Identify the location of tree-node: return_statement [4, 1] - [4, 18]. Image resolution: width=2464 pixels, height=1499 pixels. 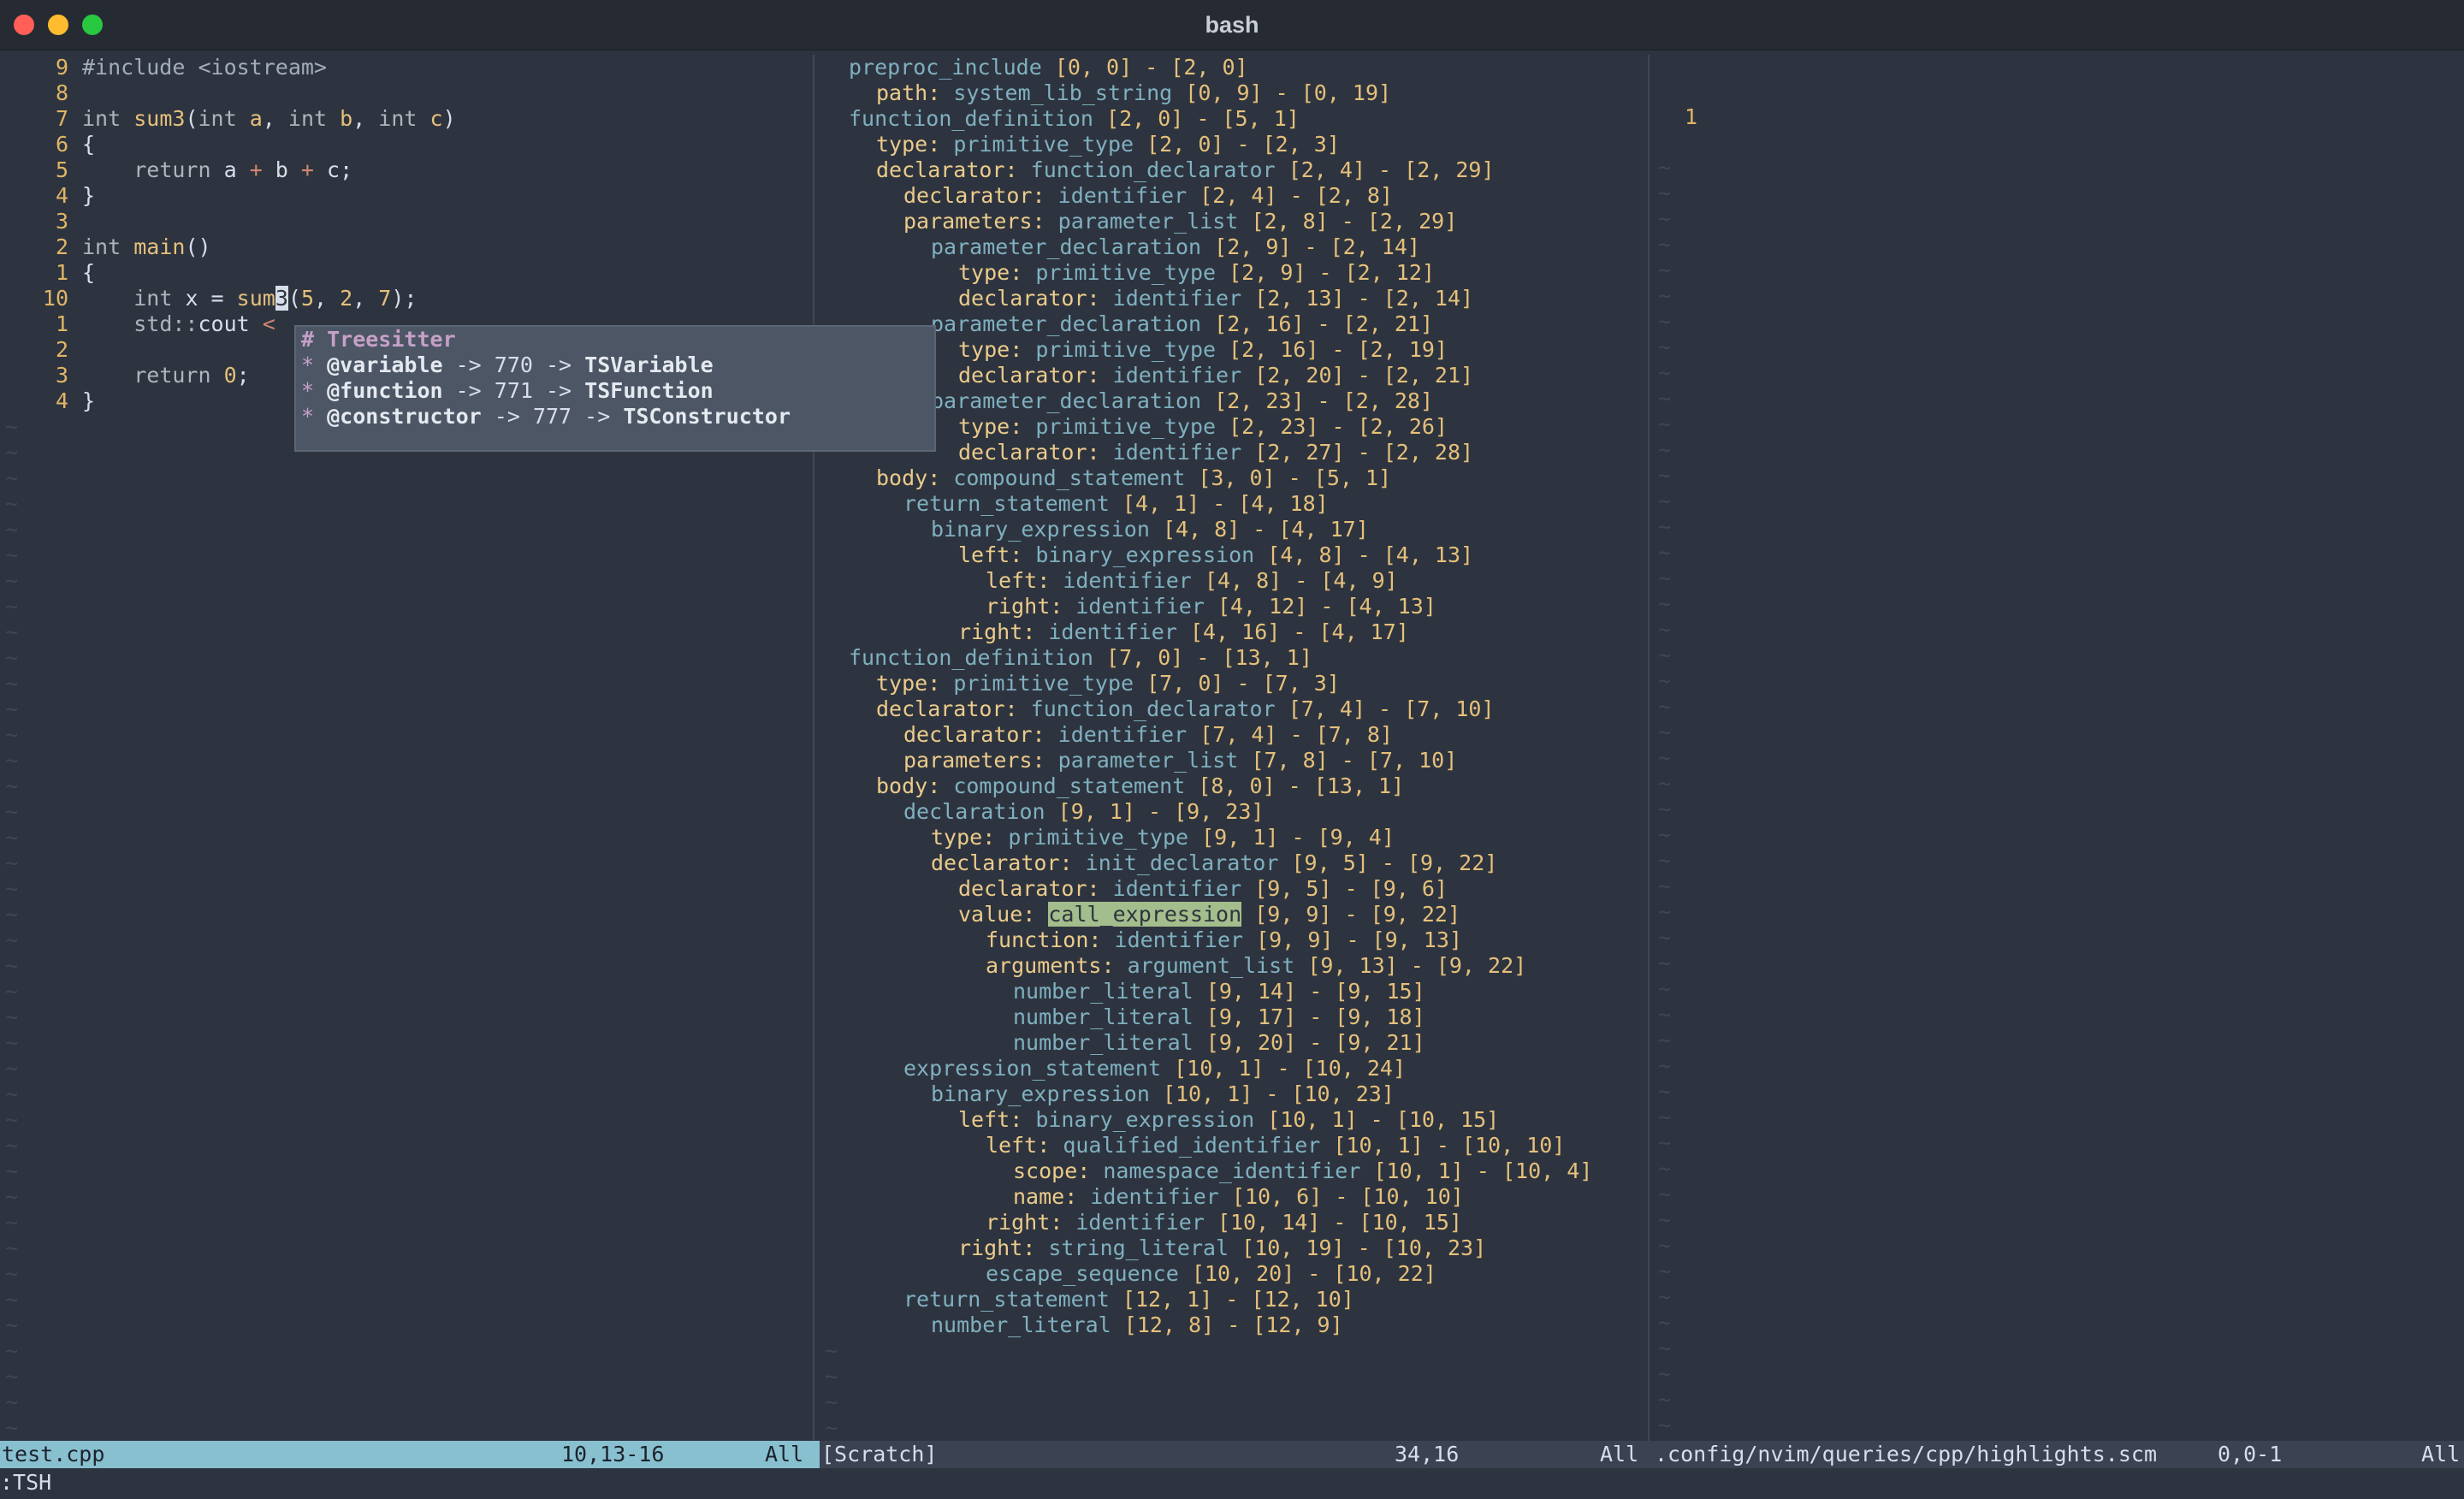
(1232, 504).